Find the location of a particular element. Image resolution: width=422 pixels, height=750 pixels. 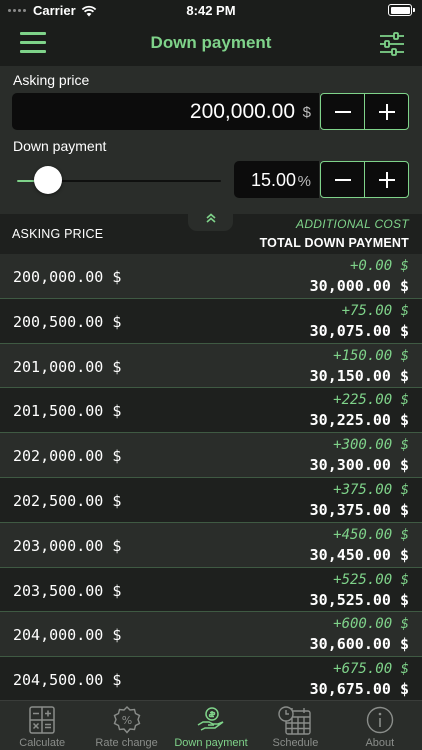

calendar-clock-icon is located at coordinates (295, 720).